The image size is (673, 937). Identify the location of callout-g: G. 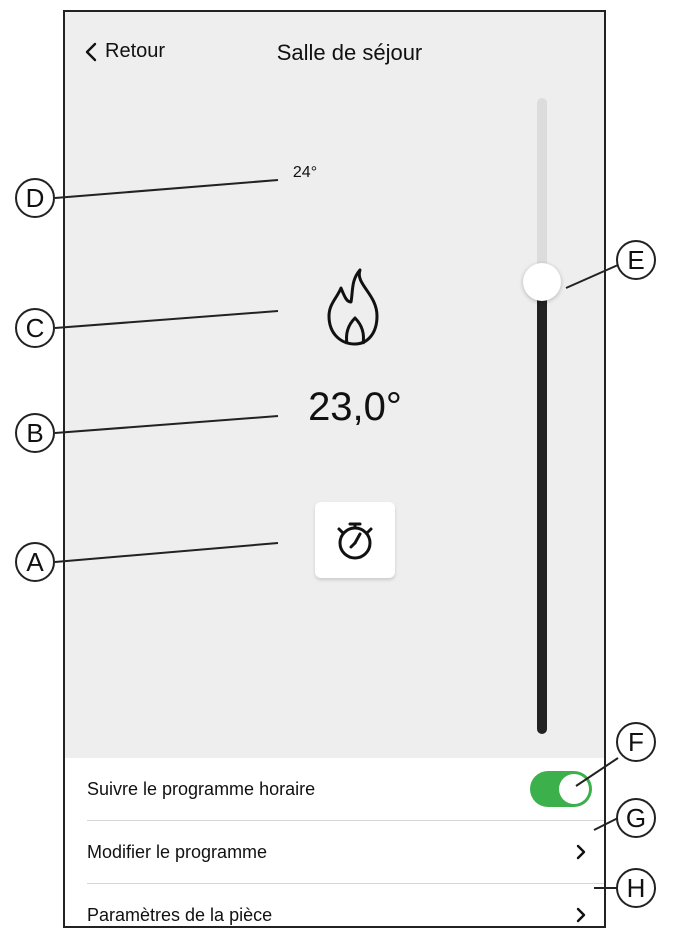
(636, 818).